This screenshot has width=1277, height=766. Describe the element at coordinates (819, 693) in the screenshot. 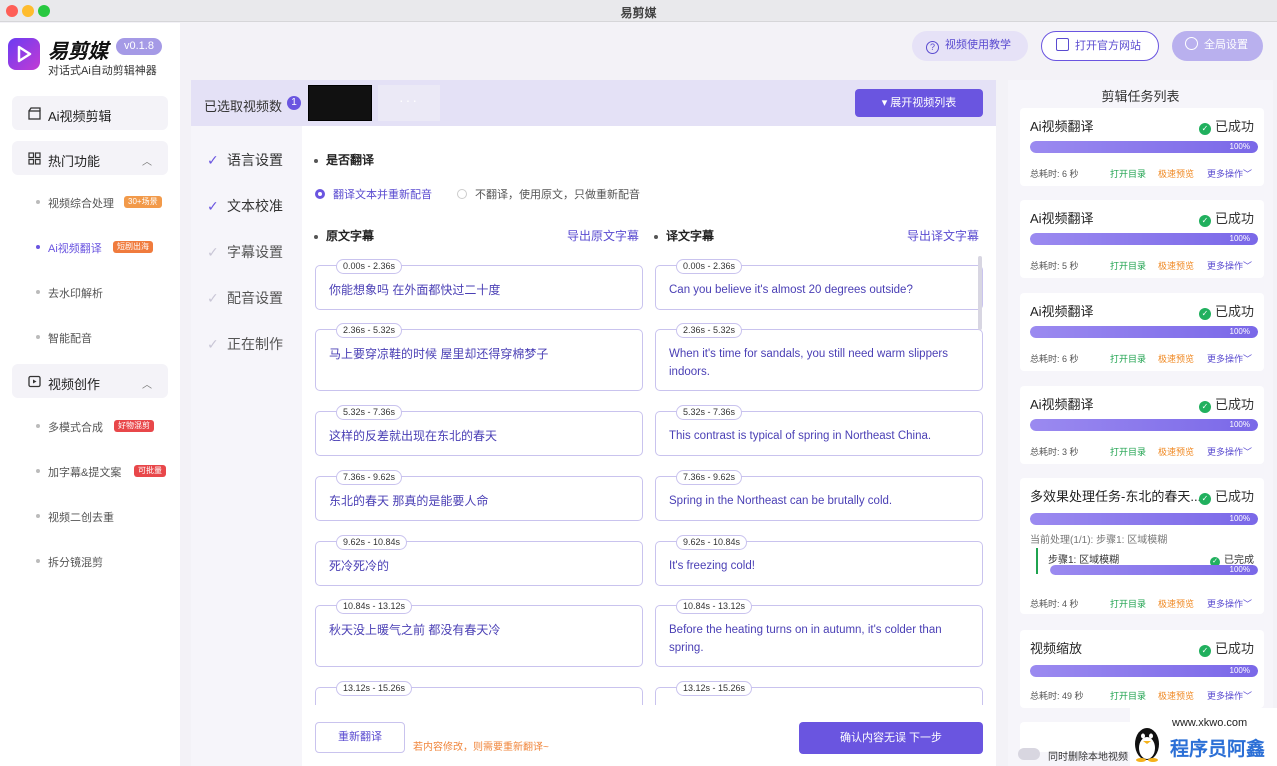

I see `target-subtitle-card: 13.12s - 15.26s` at that location.